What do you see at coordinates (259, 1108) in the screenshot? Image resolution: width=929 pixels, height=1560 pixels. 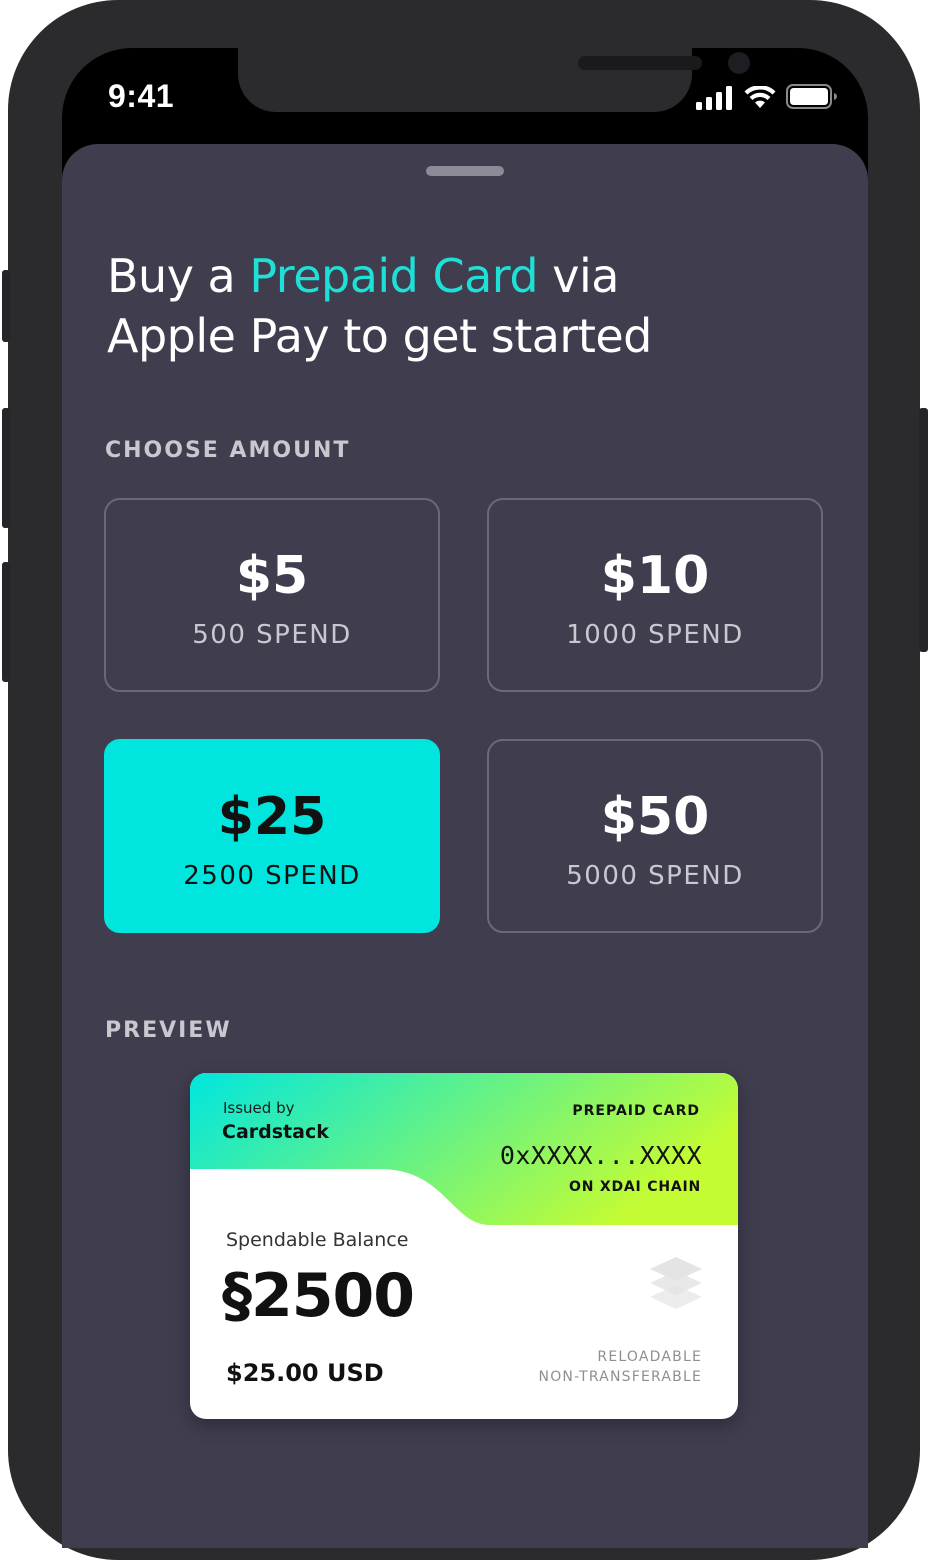 I see `issued-by-label: Issued by` at bounding box center [259, 1108].